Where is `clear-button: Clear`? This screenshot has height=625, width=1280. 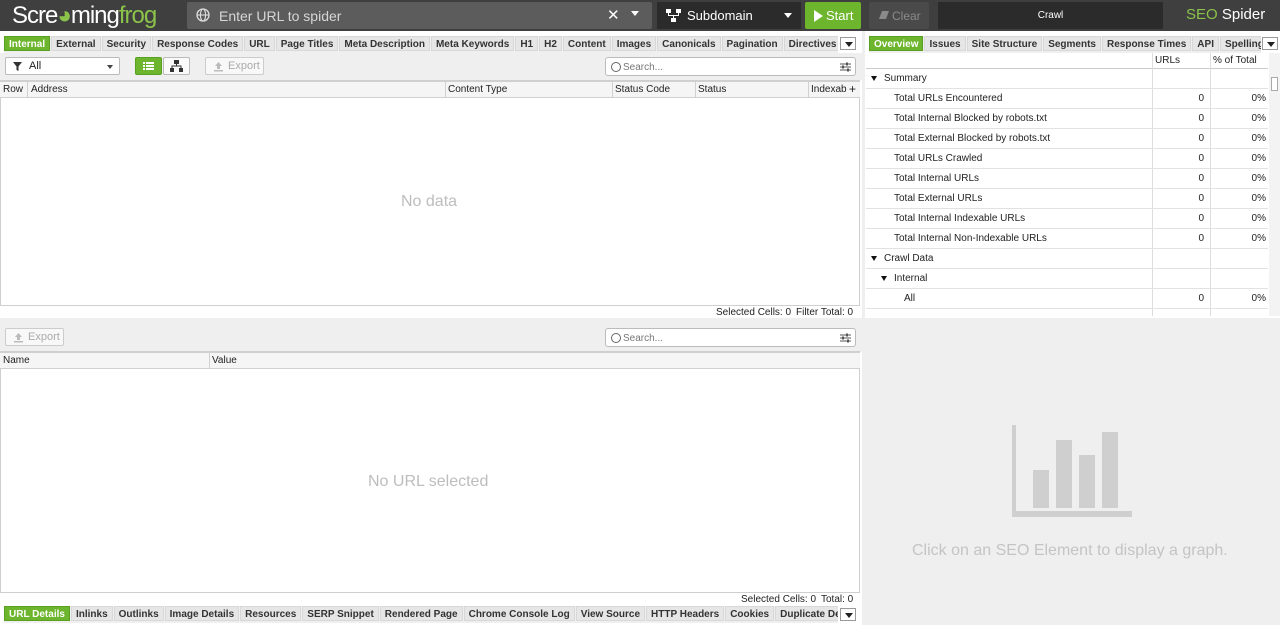
clear-button: Clear is located at coordinates (899, 15).